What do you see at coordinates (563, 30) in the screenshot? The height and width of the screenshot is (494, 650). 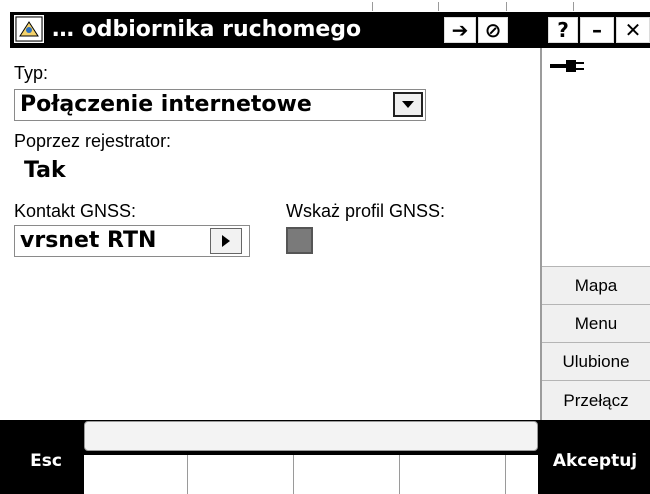 I see `help-icon: ?` at bounding box center [563, 30].